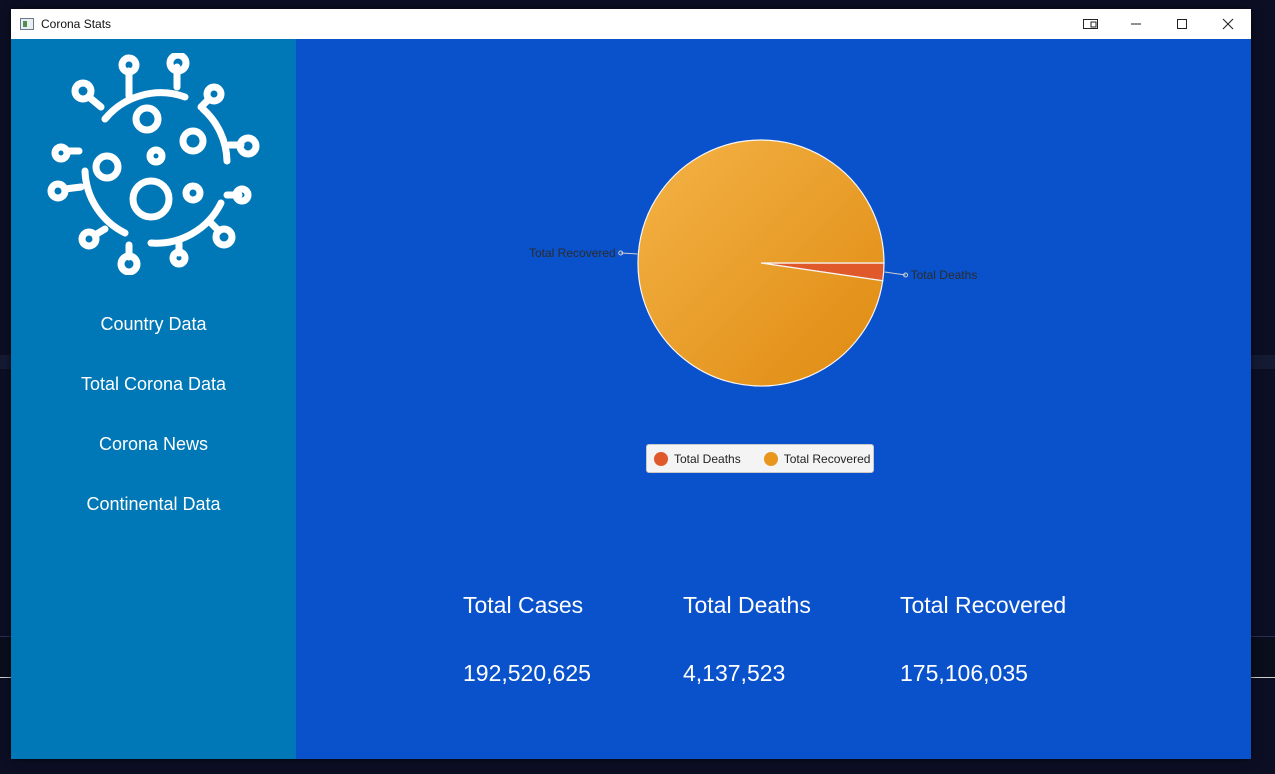  What do you see at coordinates (760, 458) in the screenshot?
I see `chart-legend: Total Deaths Total Recovered` at bounding box center [760, 458].